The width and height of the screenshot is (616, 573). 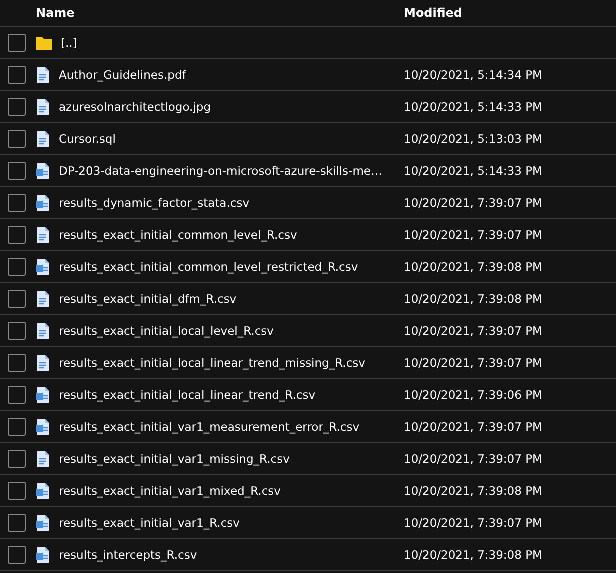 I want to click on file-name: [..], so click(x=69, y=43).